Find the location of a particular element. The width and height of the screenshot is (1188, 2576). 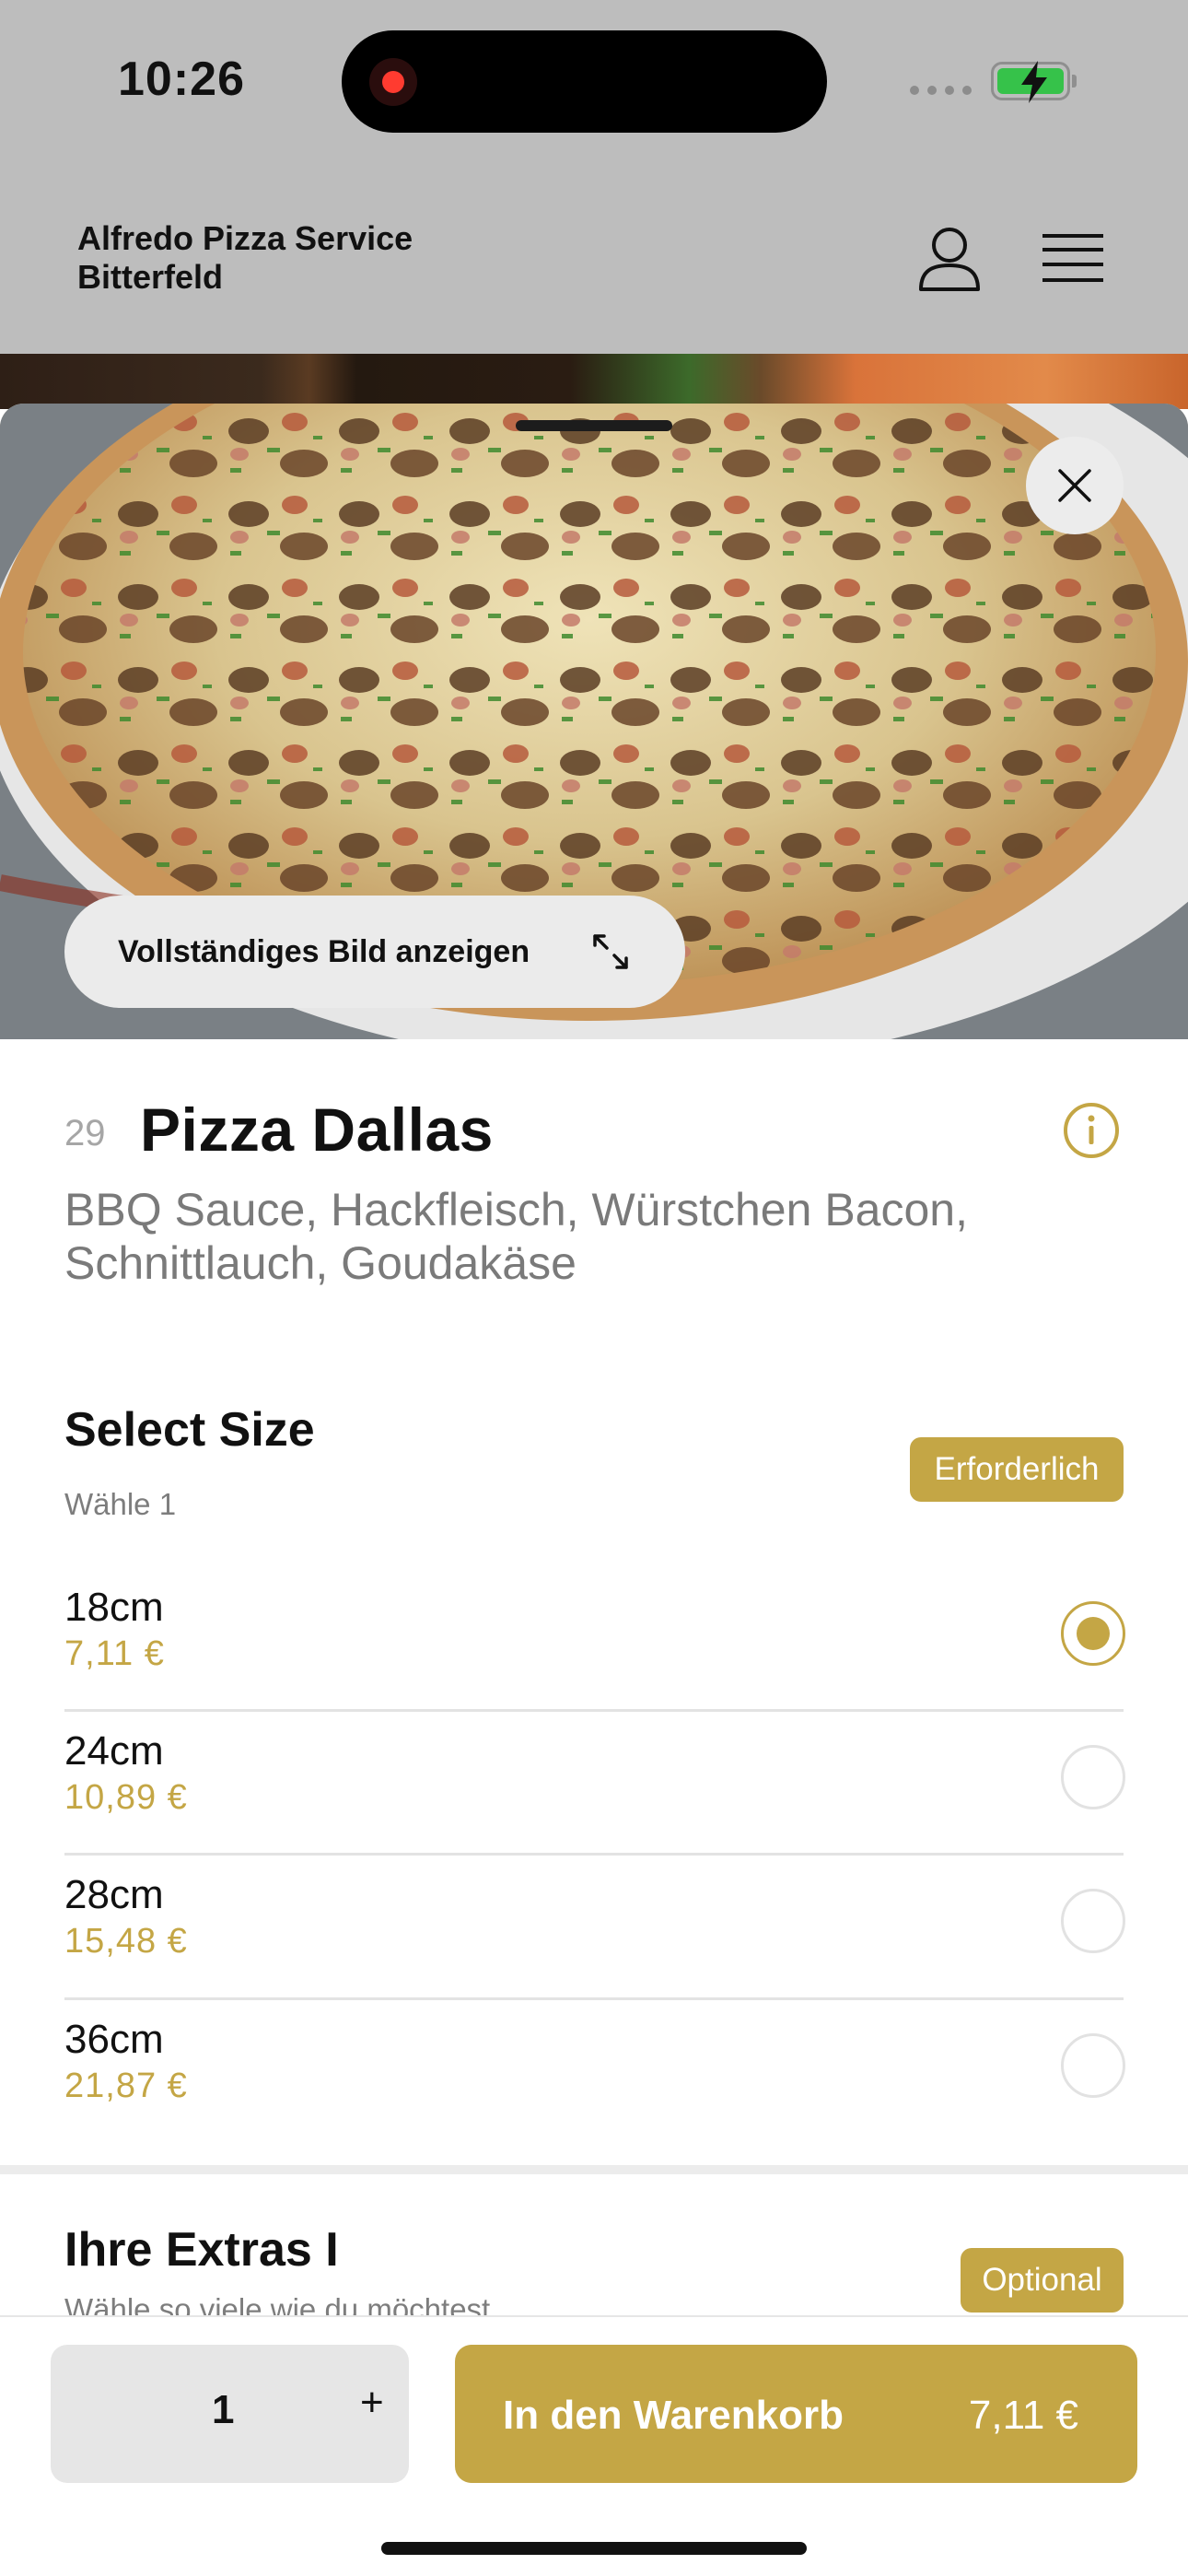

shop-name: Alfredo Pizza Service Bitterfeld is located at coordinates (316, 258).